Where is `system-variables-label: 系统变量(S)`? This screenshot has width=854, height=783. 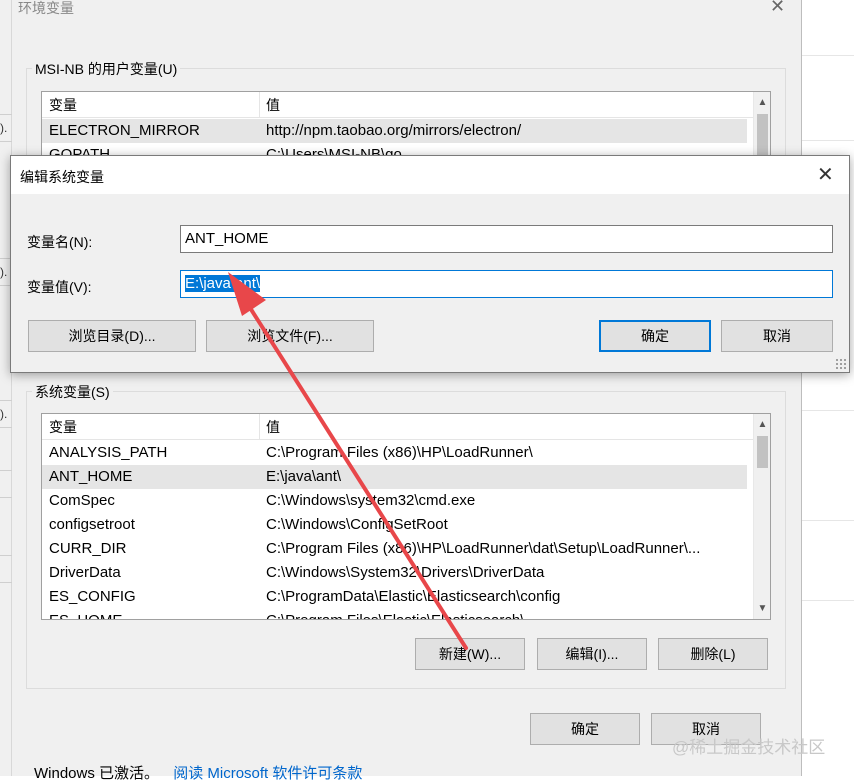 system-variables-label: 系统变量(S) is located at coordinates (72, 392).